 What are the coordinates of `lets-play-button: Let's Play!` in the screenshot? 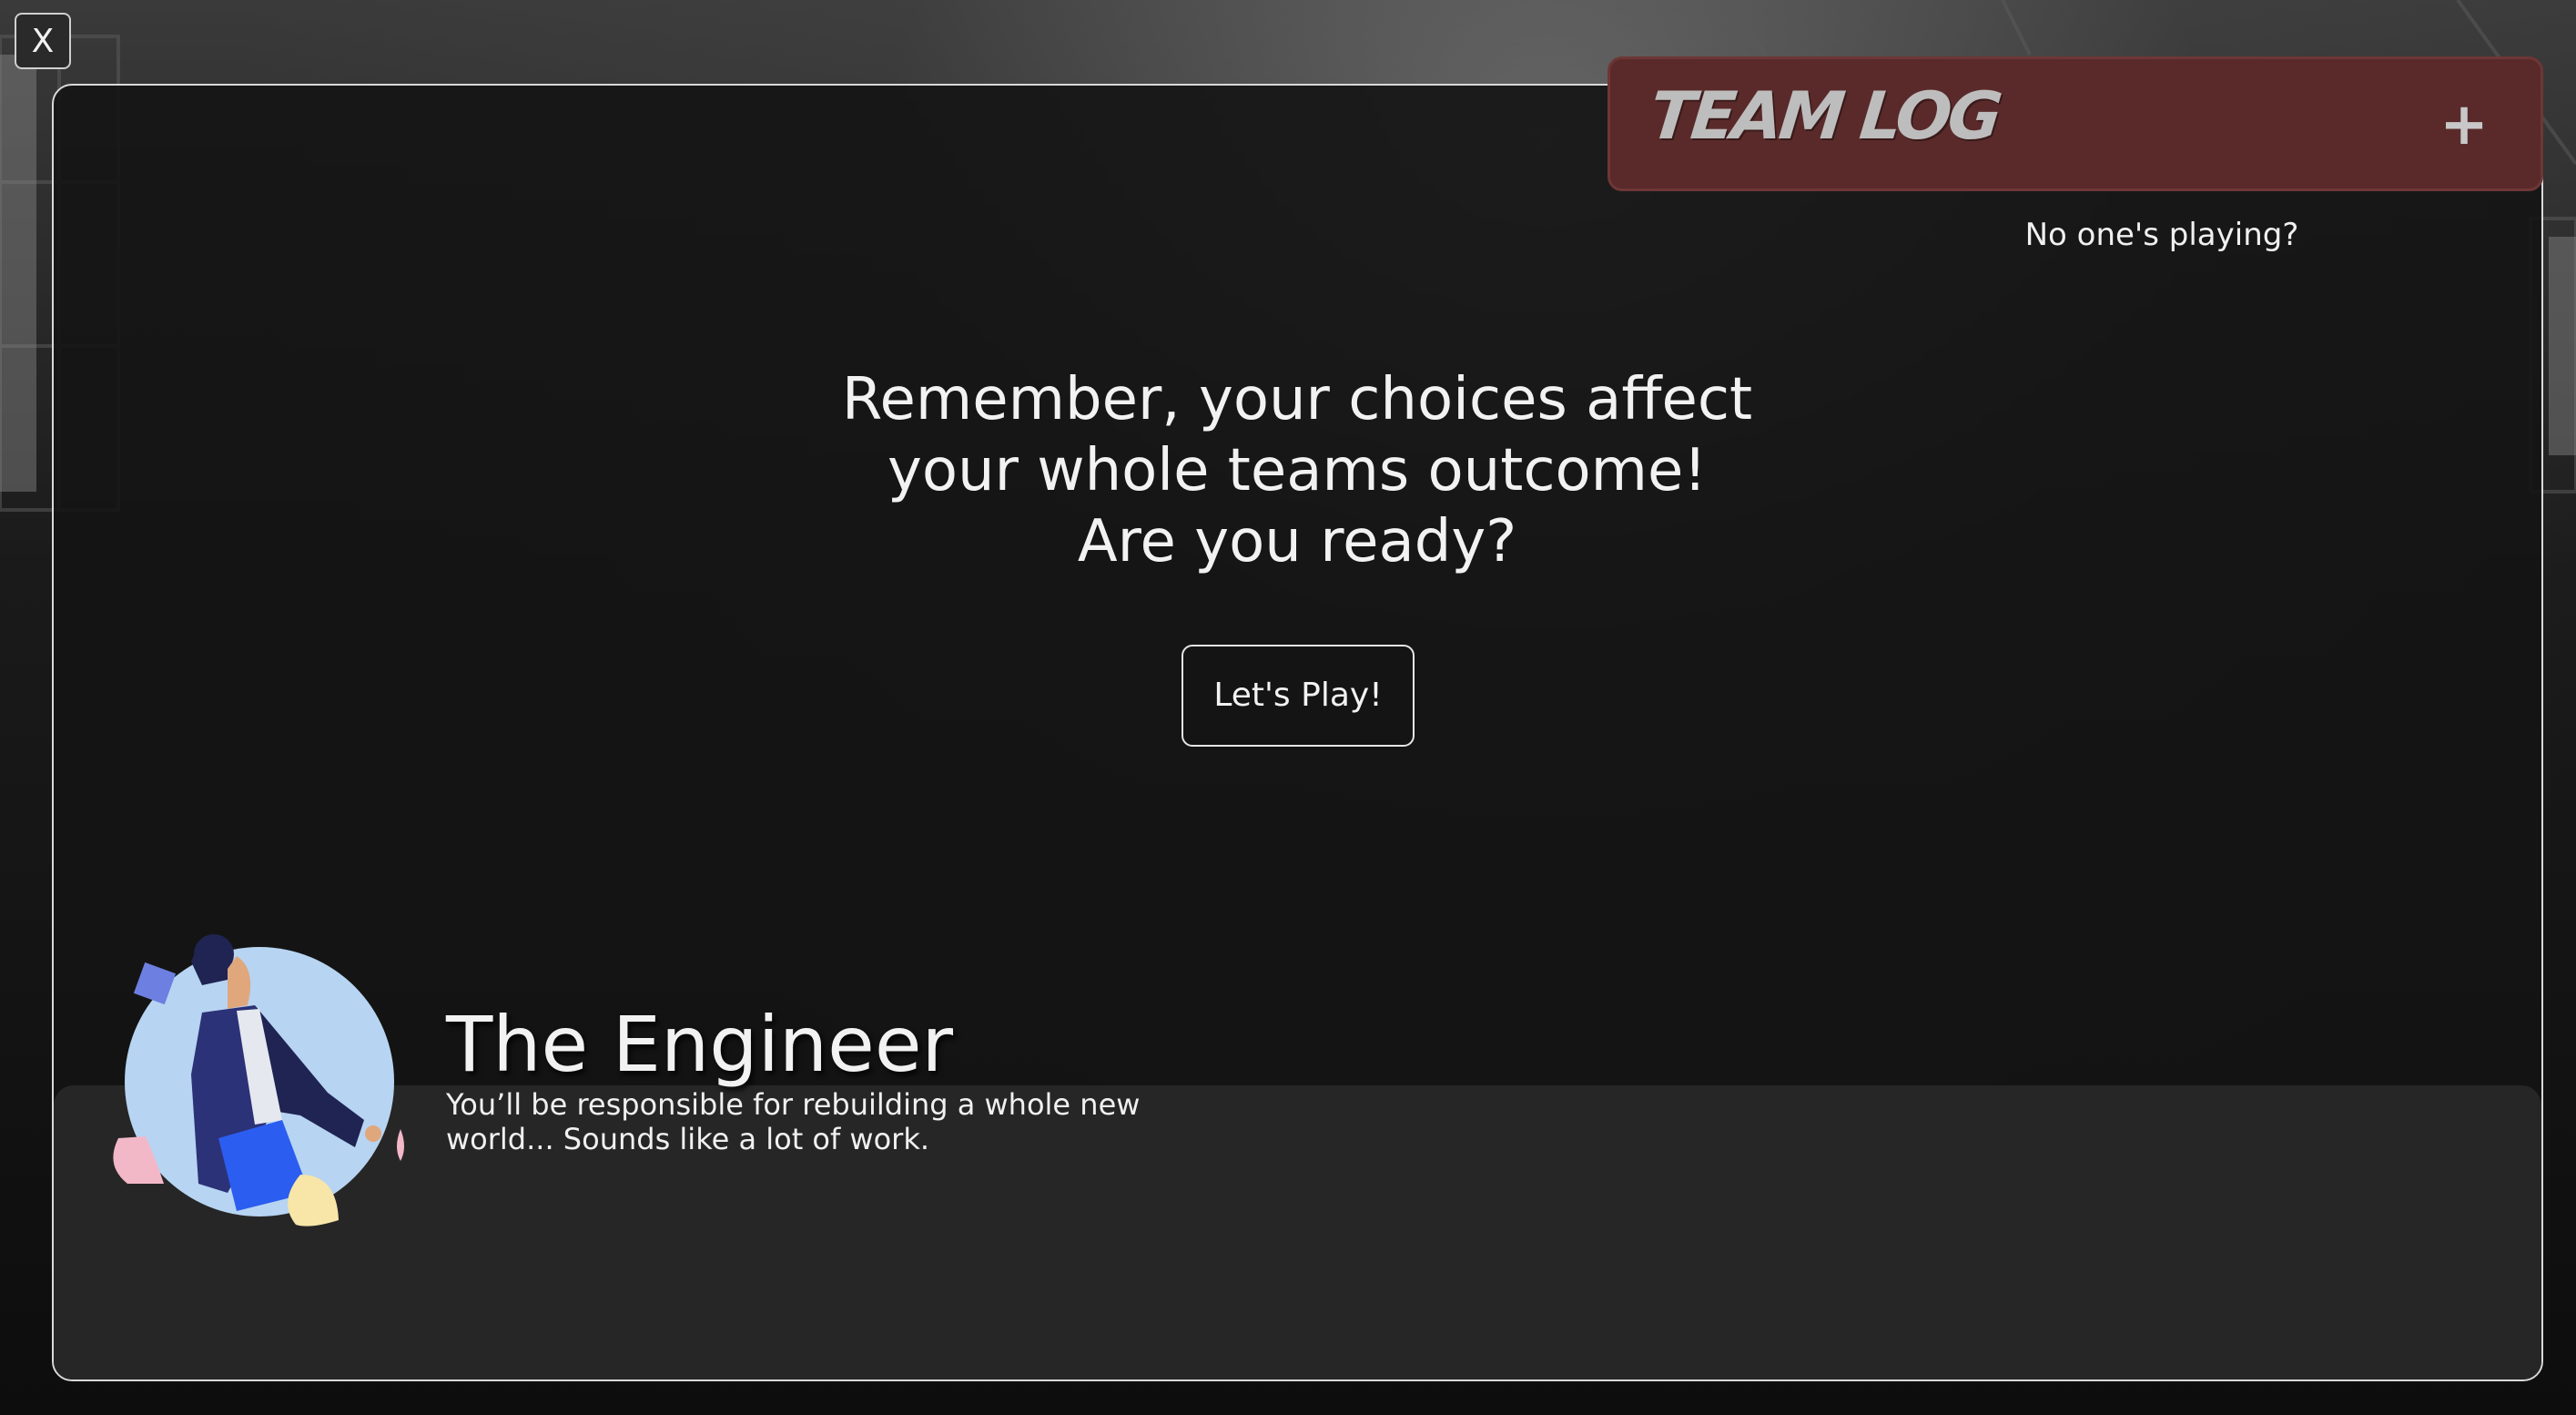 It's located at (1298, 696).